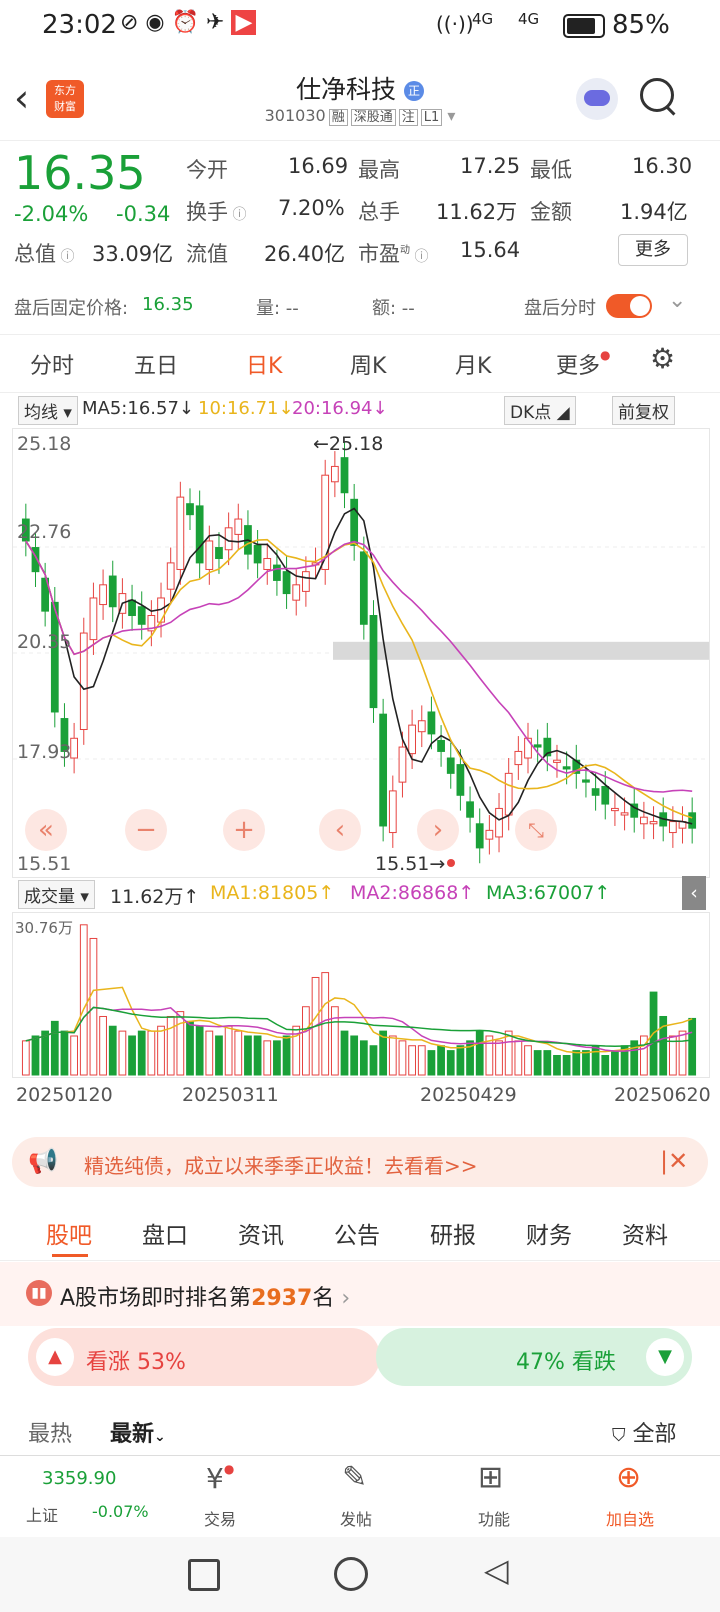  Describe the element at coordinates (473, 364) in the screenshot. I see `tab-monthly-k: 月K` at that location.